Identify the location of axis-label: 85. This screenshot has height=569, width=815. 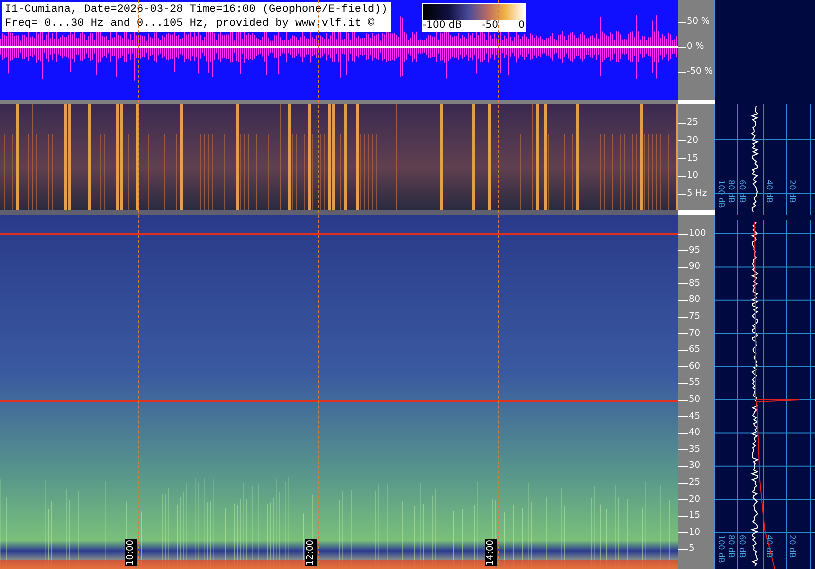
(695, 283).